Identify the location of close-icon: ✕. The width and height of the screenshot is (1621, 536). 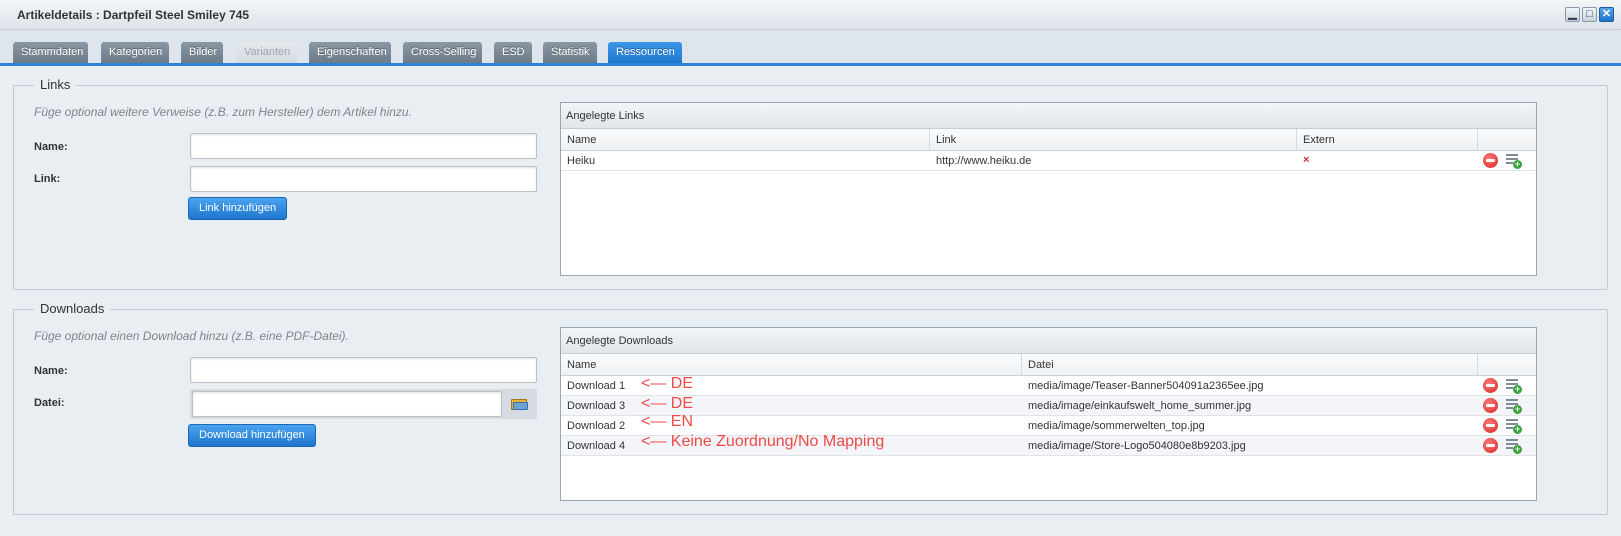
(1606, 14).